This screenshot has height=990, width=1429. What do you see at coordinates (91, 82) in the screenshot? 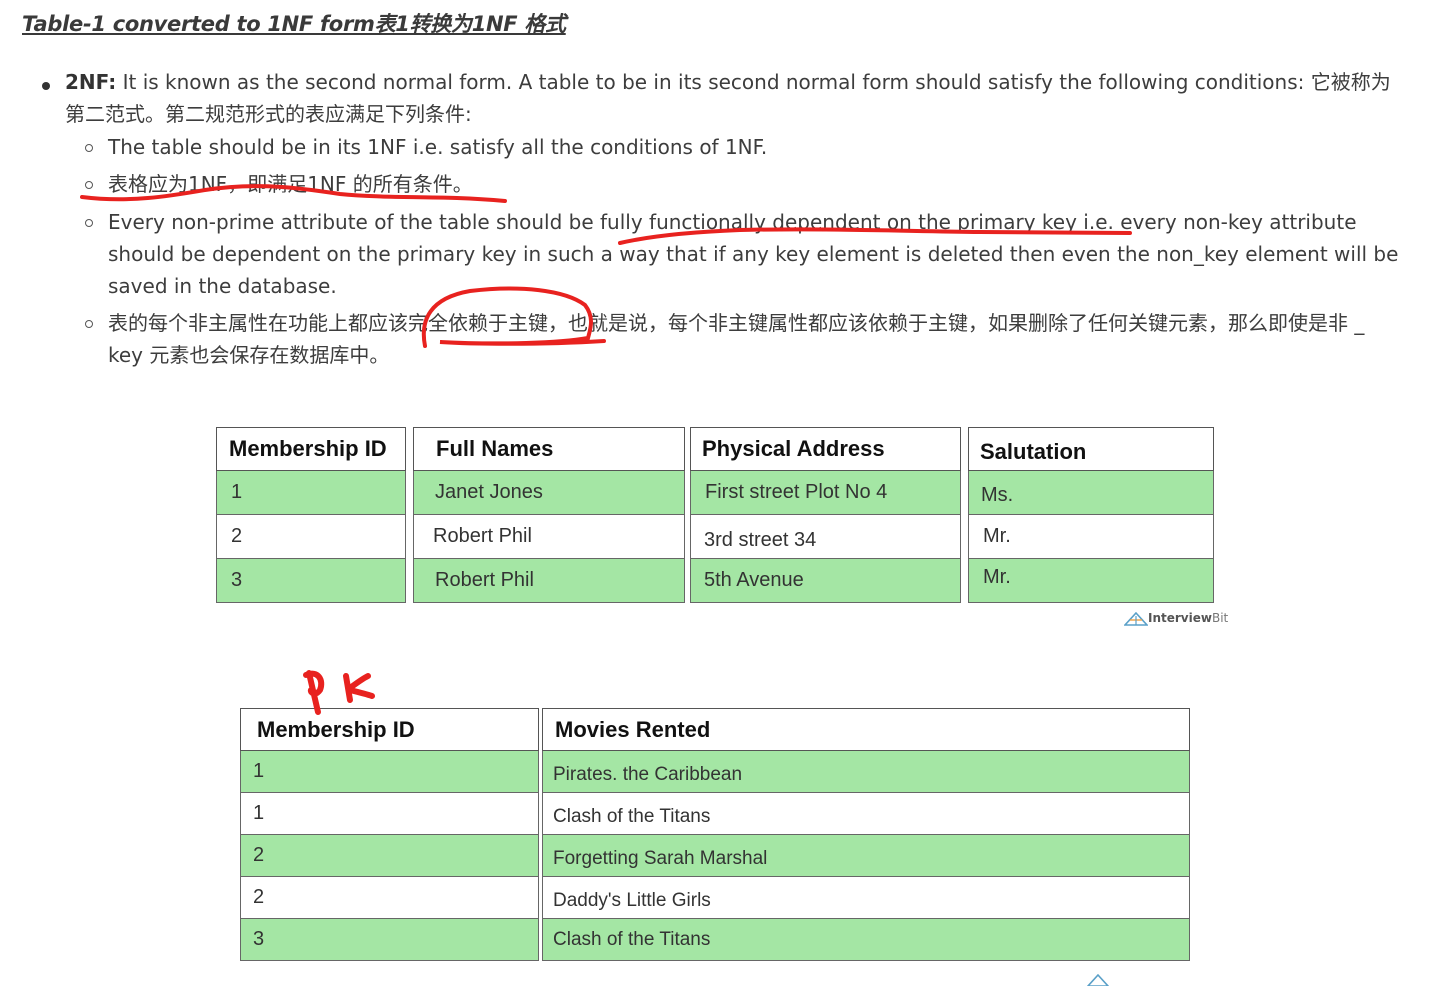
I see `nf2-term: 2NF:` at bounding box center [91, 82].